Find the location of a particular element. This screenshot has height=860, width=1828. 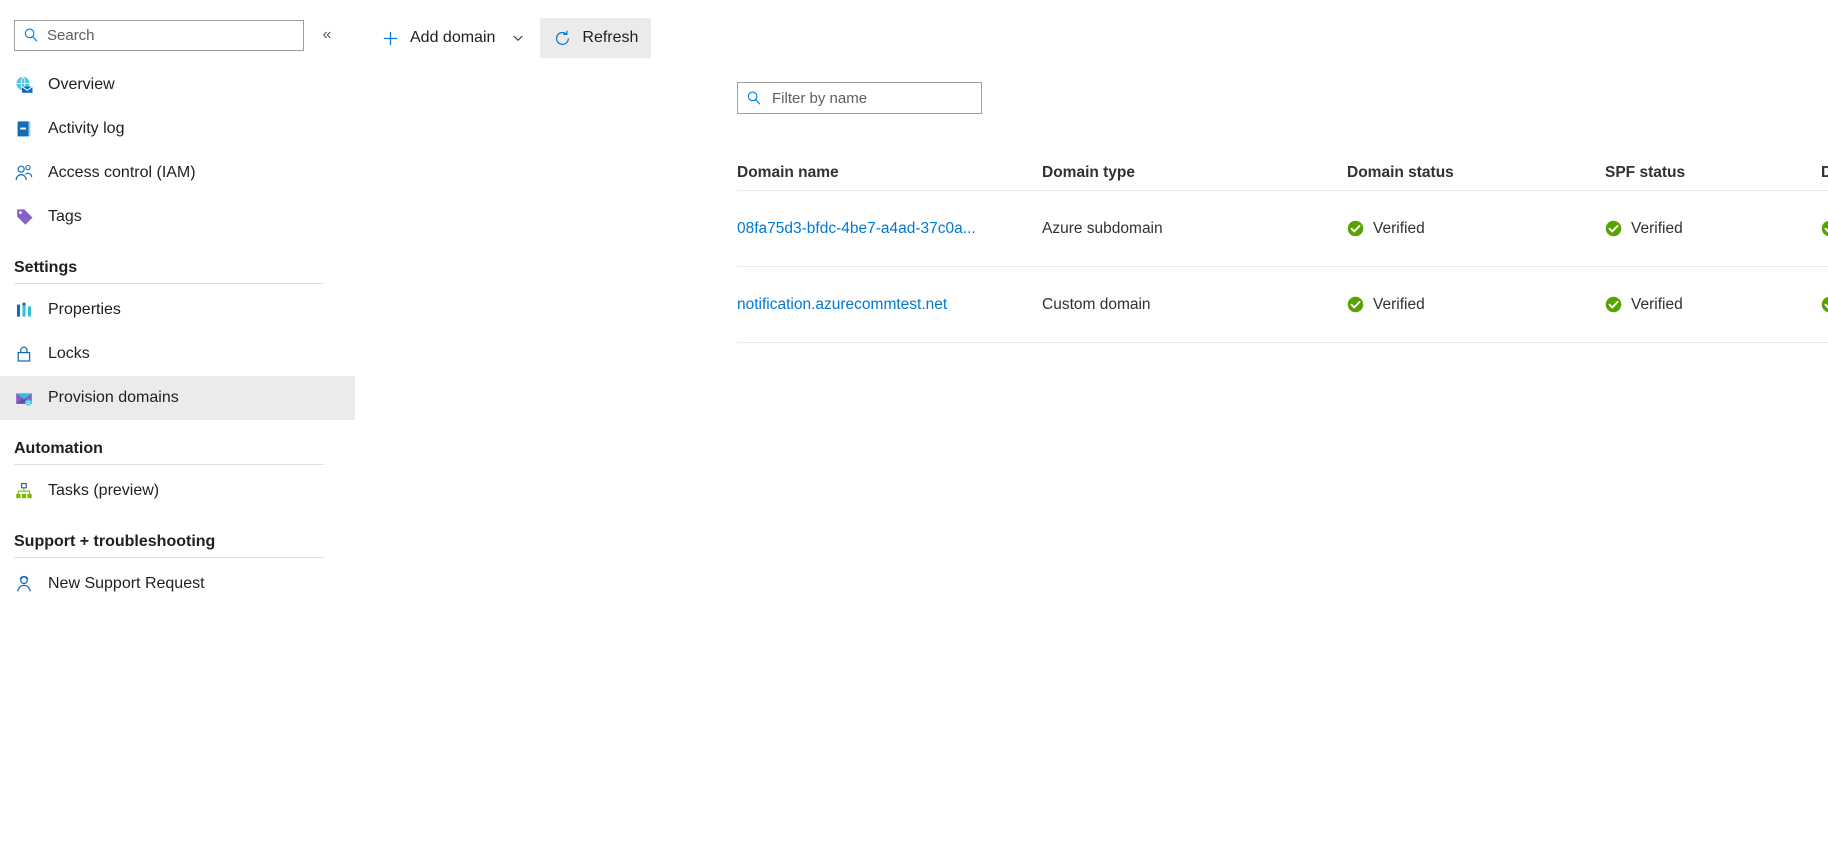

refresh-button: Refresh is located at coordinates (596, 38).